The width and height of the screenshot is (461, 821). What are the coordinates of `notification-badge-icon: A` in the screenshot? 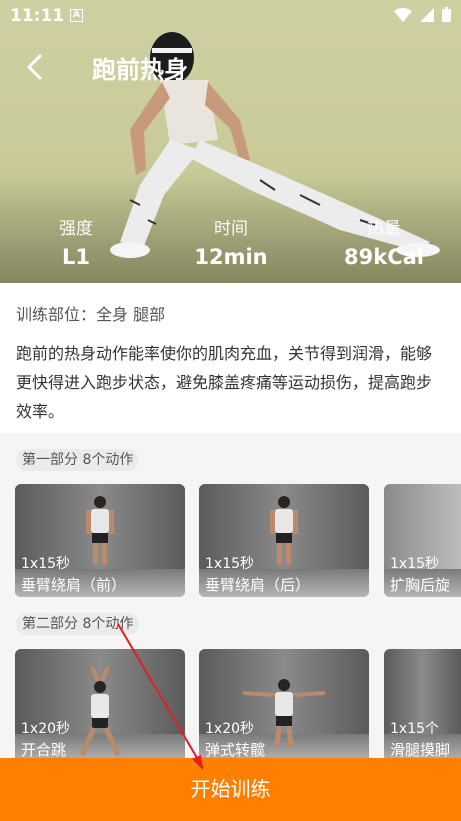 It's located at (76, 15).